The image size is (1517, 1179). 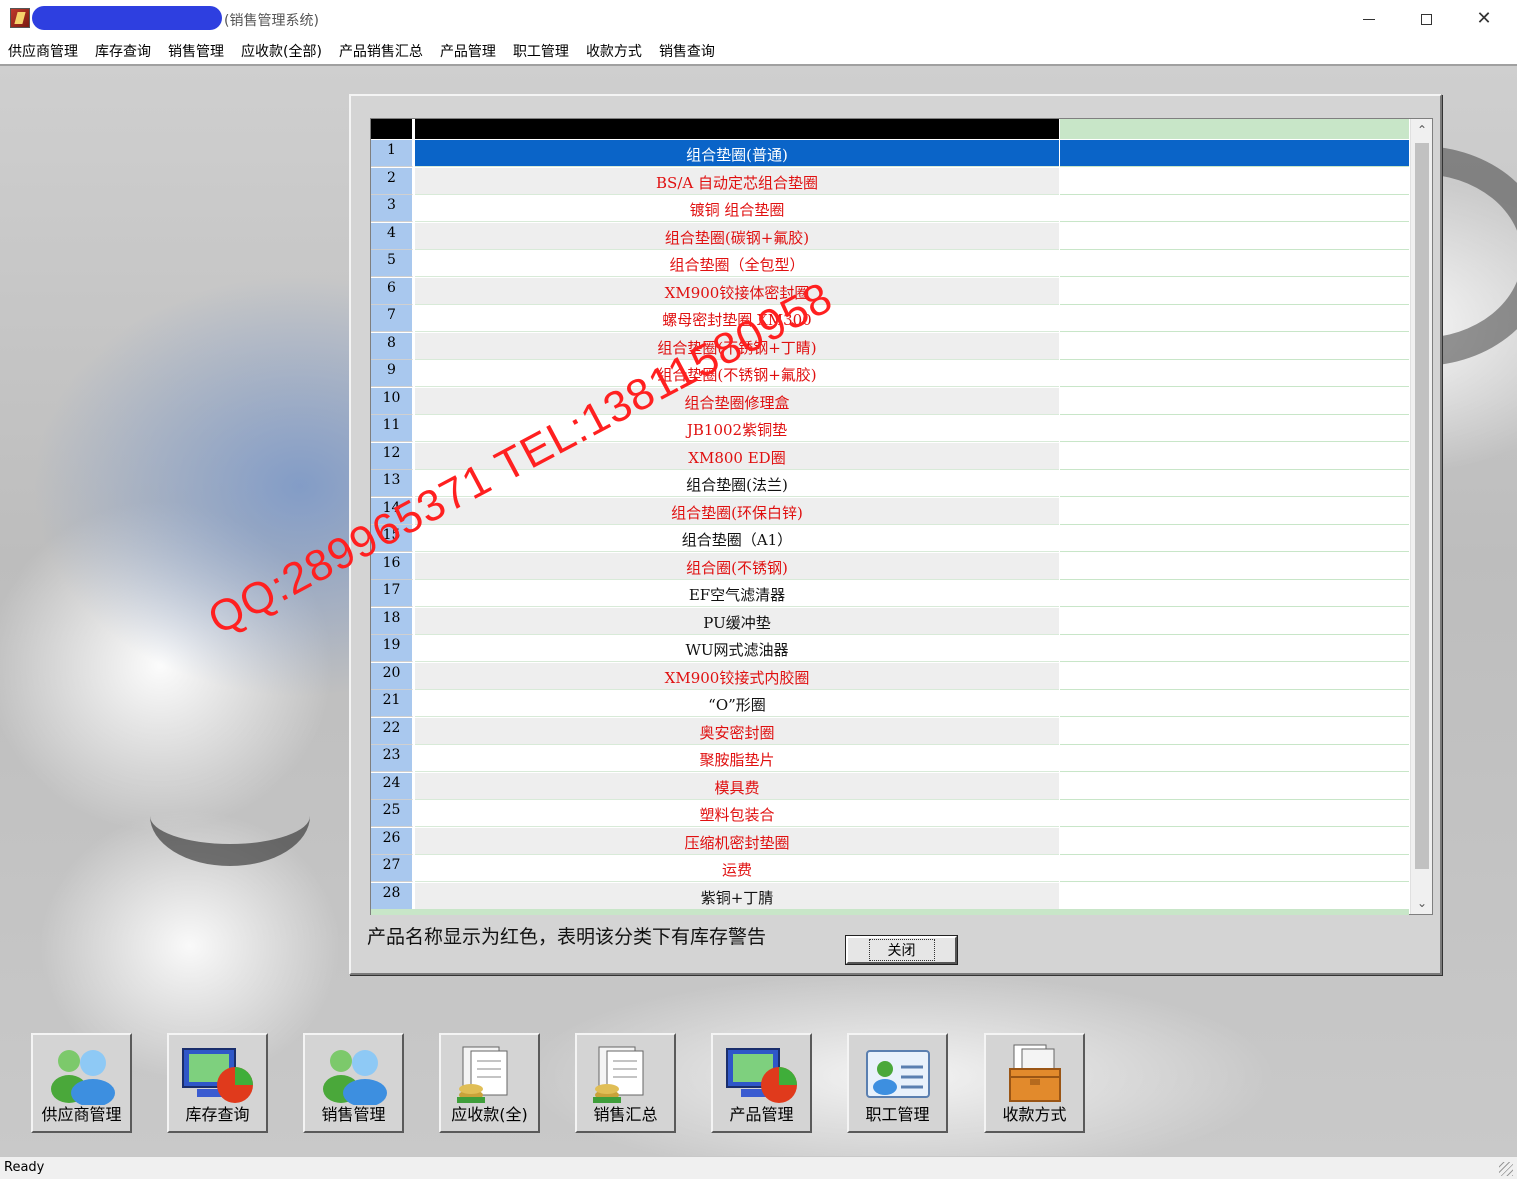 I want to click on app-icon, so click(x=20, y=18).